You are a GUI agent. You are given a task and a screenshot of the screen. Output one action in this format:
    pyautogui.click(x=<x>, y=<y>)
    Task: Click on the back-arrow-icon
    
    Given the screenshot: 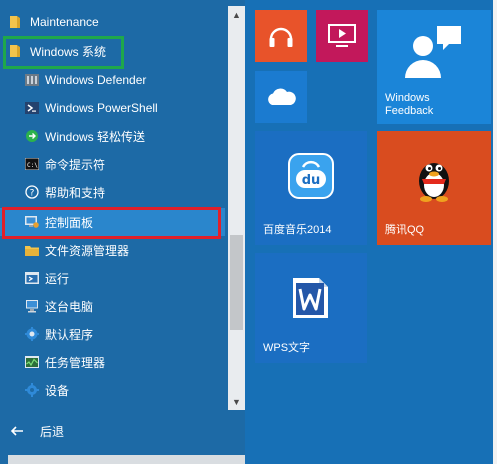 What is the action you would take?
    pyautogui.click(x=18, y=431)
    